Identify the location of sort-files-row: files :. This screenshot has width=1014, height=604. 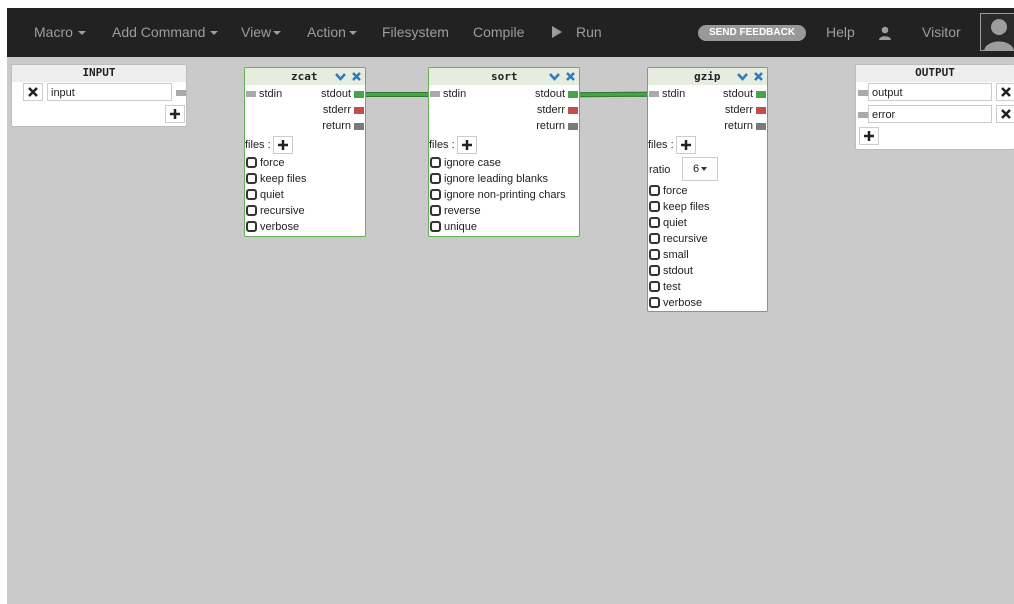
(453, 145).